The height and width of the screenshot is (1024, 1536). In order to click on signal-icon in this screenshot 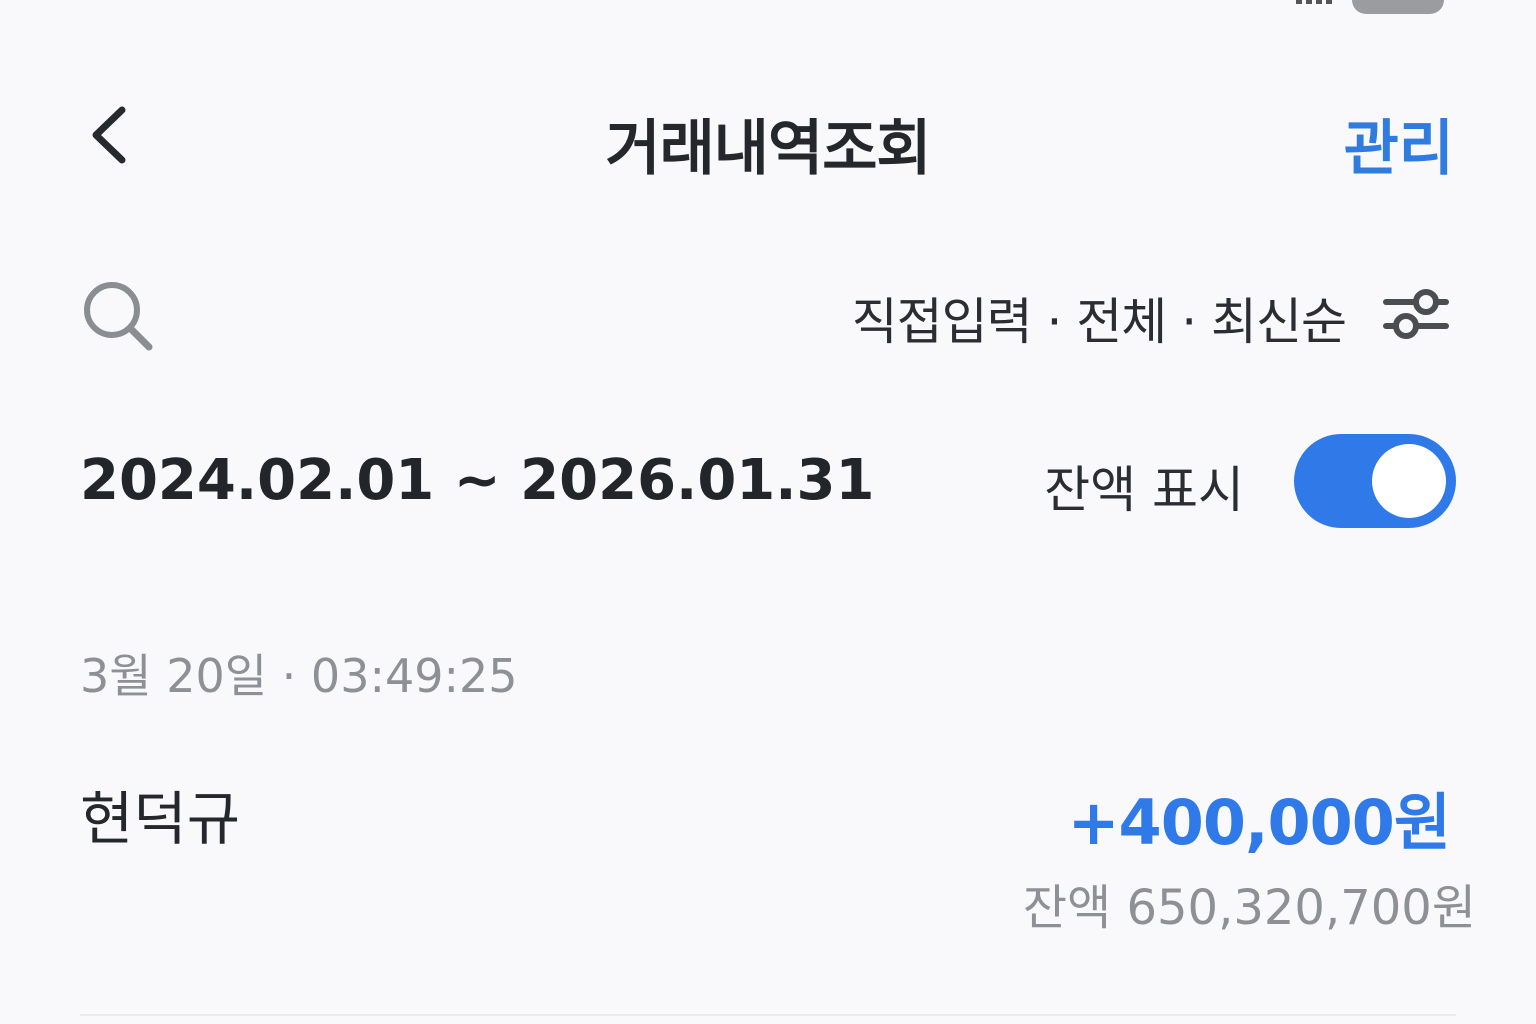, I will do `click(1316, 2)`.